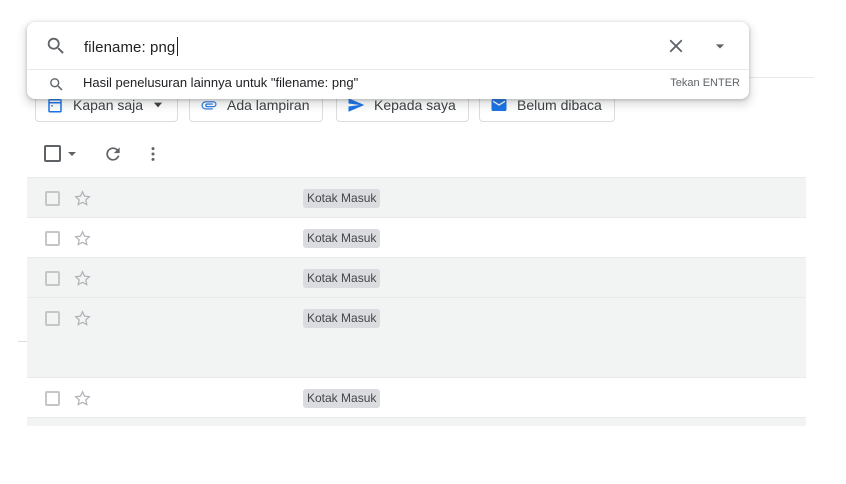  What do you see at coordinates (388, 46) in the screenshot?
I see `search-row: filename: png` at bounding box center [388, 46].